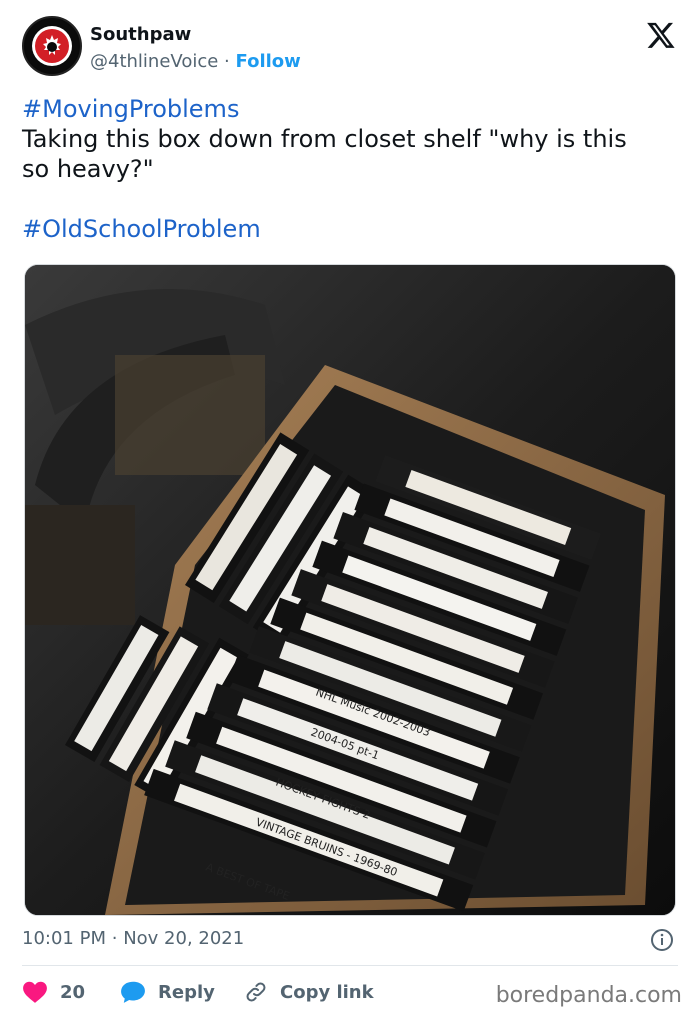 The width and height of the screenshot is (700, 1019). Describe the element at coordinates (186, 992) in the screenshot. I see `reply-label: Reply` at that location.